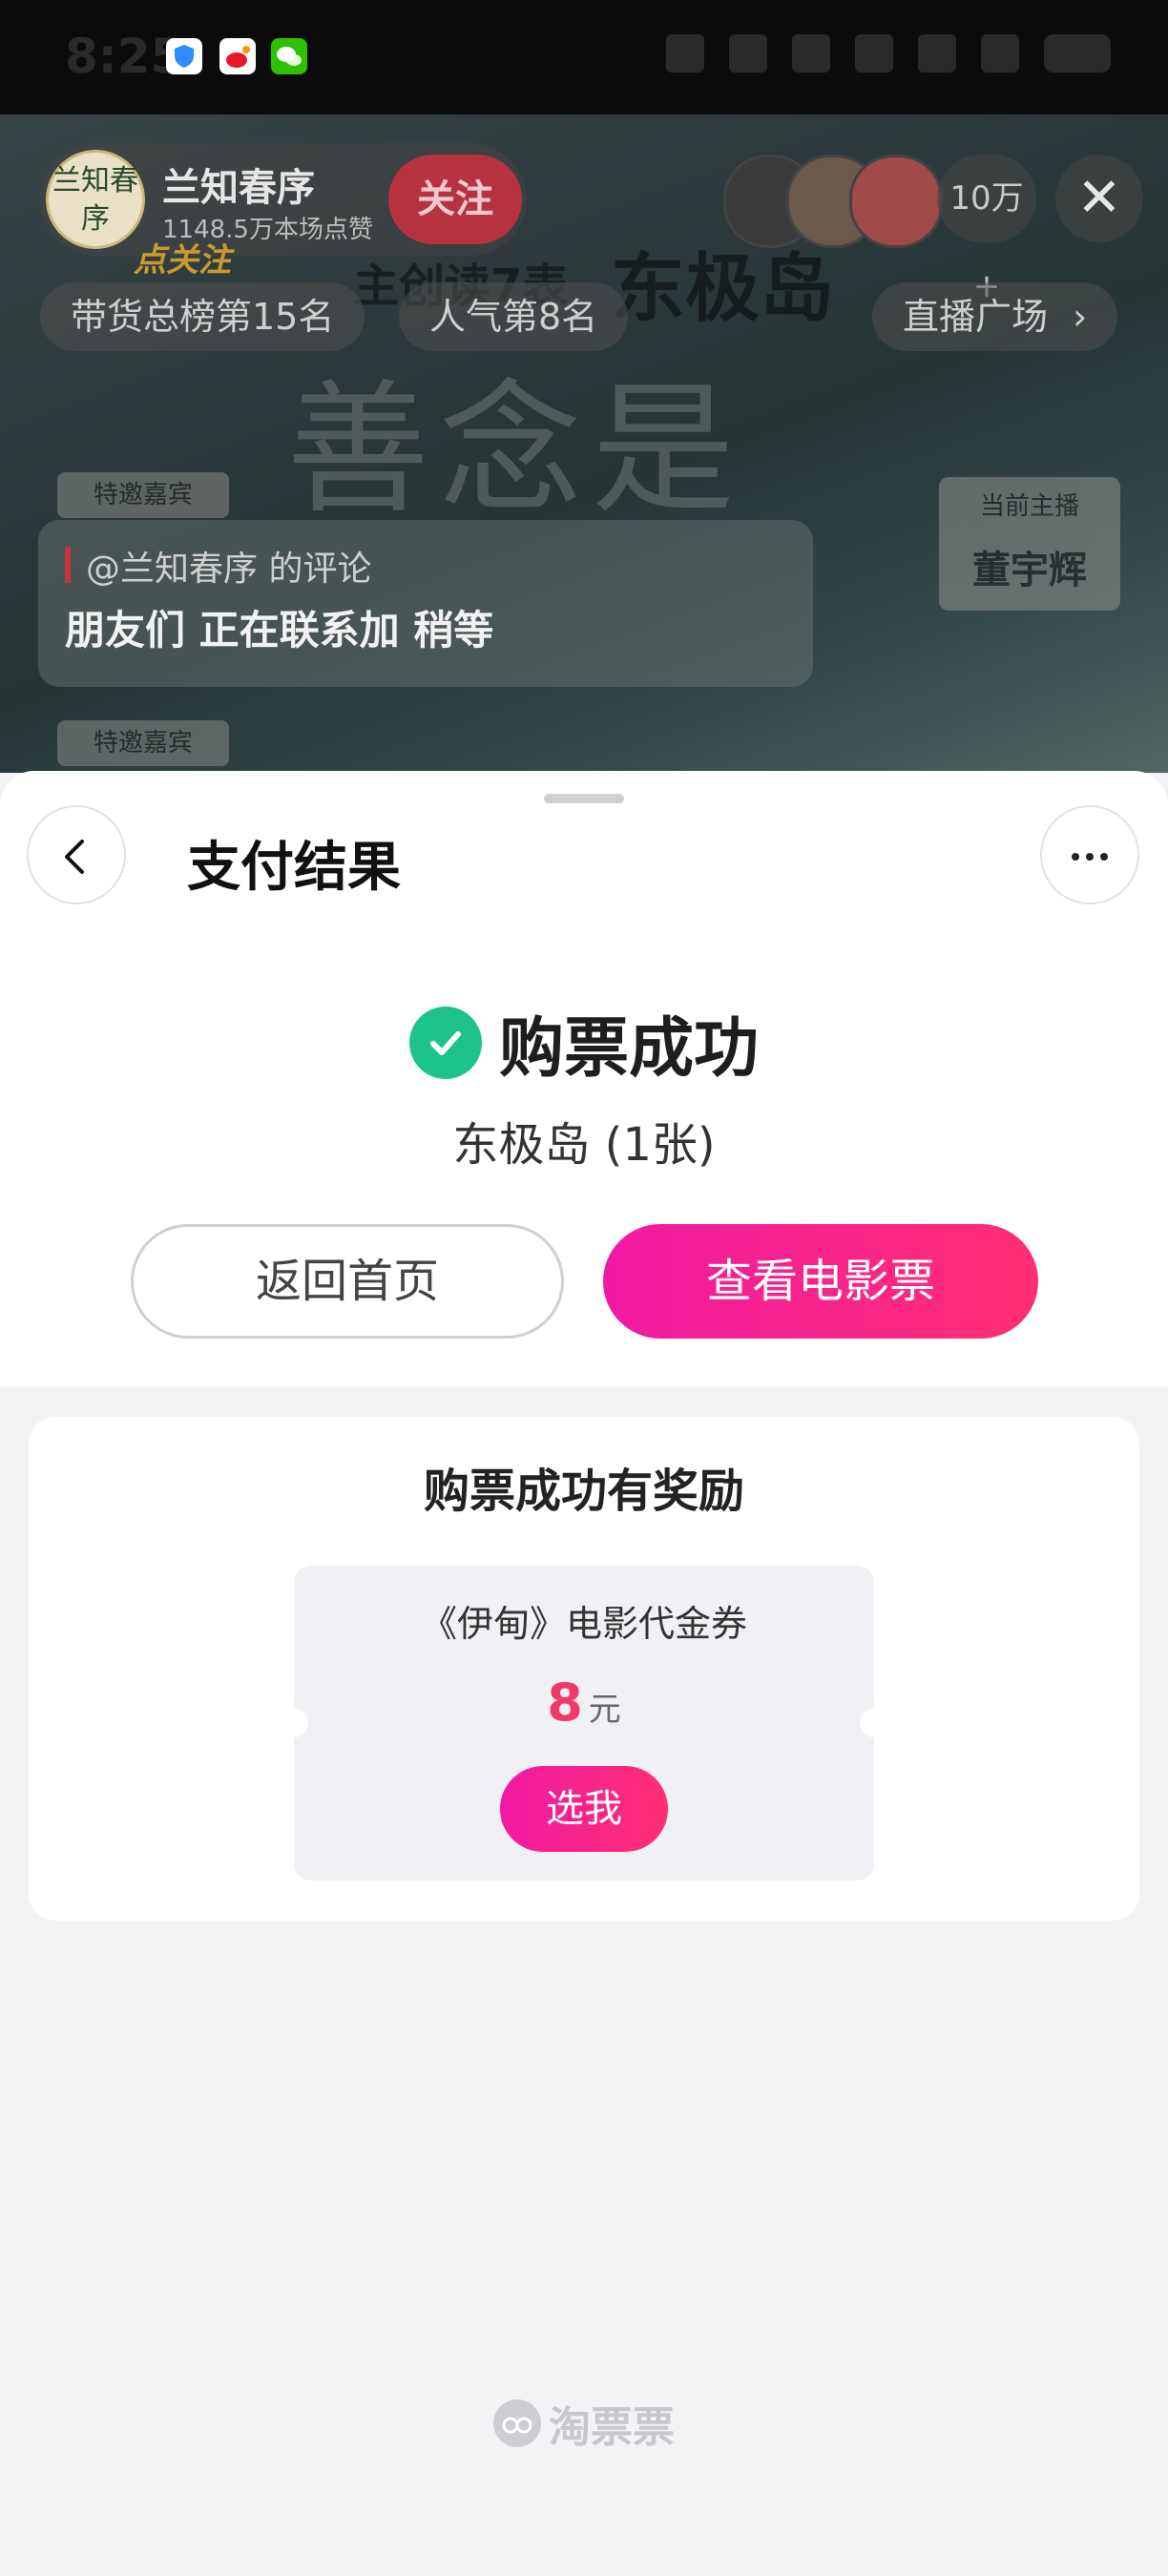 This screenshot has height=2576, width=1168. I want to click on coupon-amount-value: 8, so click(565, 1702).